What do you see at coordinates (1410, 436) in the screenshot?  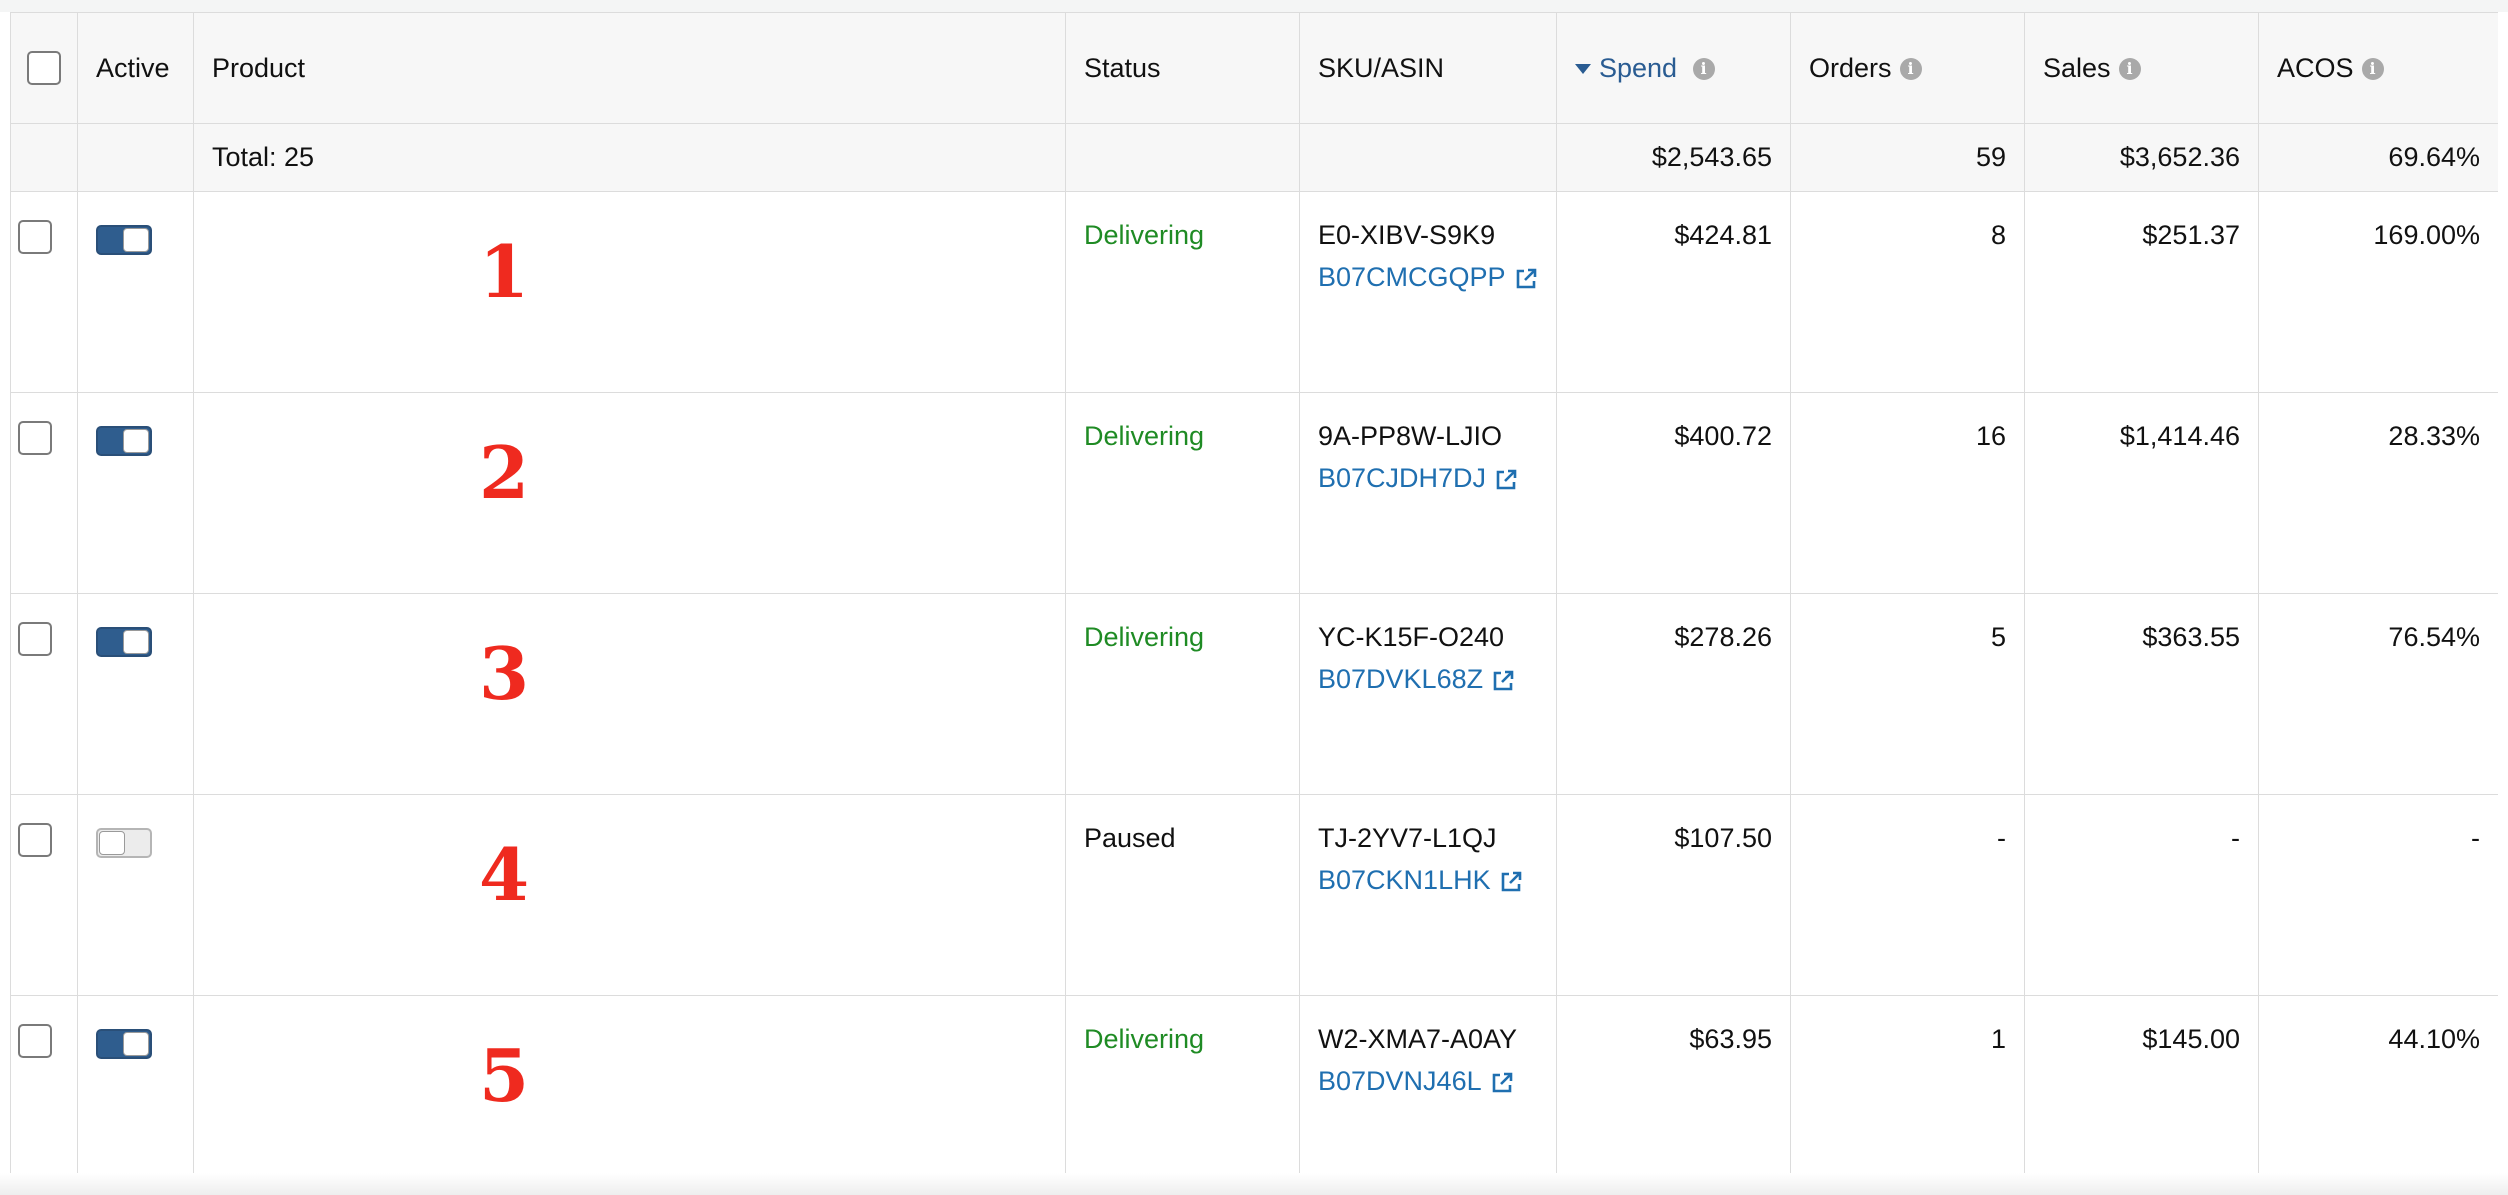 I see `sku-text: 9A-PP8W-LJIO` at bounding box center [1410, 436].